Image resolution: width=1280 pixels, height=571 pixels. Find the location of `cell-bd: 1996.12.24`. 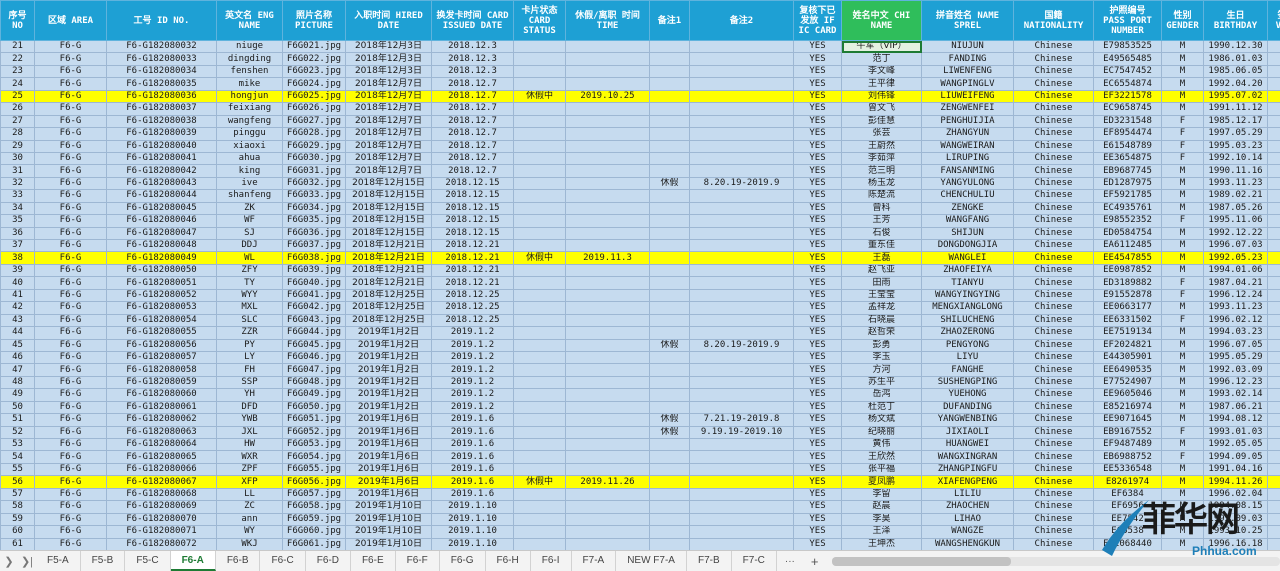

cell-bd: 1996.12.24 is located at coordinates (1235, 295).